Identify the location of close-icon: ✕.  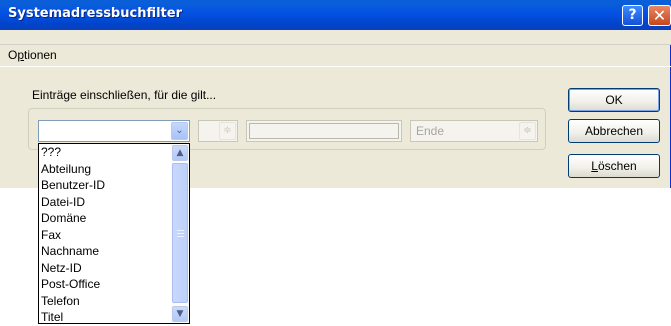
(659, 15).